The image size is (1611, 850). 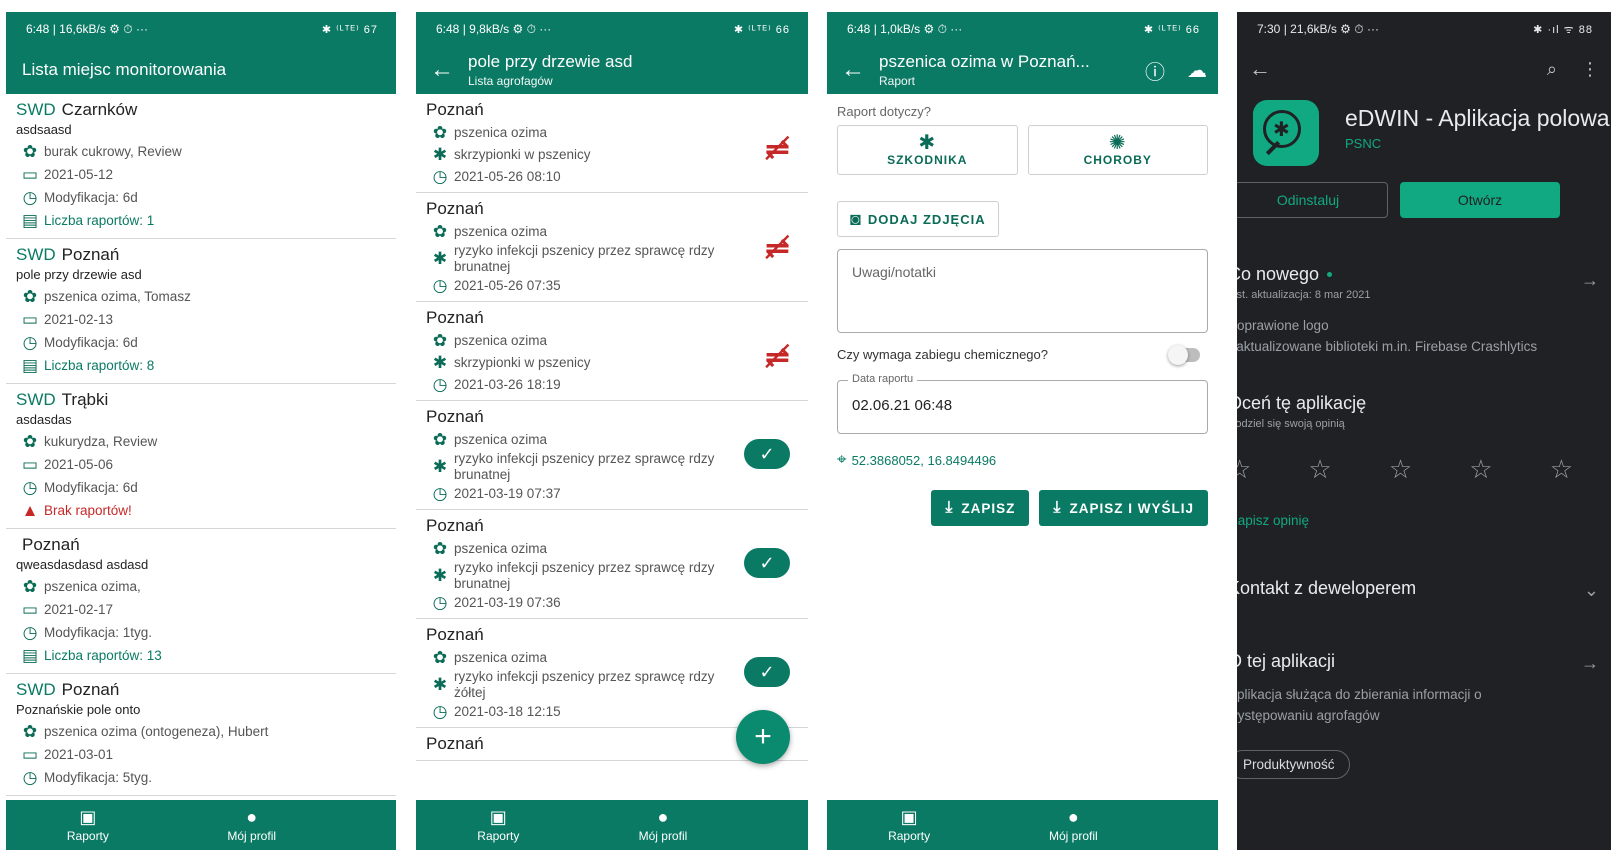 What do you see at coordinates (1022, 291) in the screenshot?
I see `notes-field: Uwagi/notatki` at bounding box center [1022, 291].